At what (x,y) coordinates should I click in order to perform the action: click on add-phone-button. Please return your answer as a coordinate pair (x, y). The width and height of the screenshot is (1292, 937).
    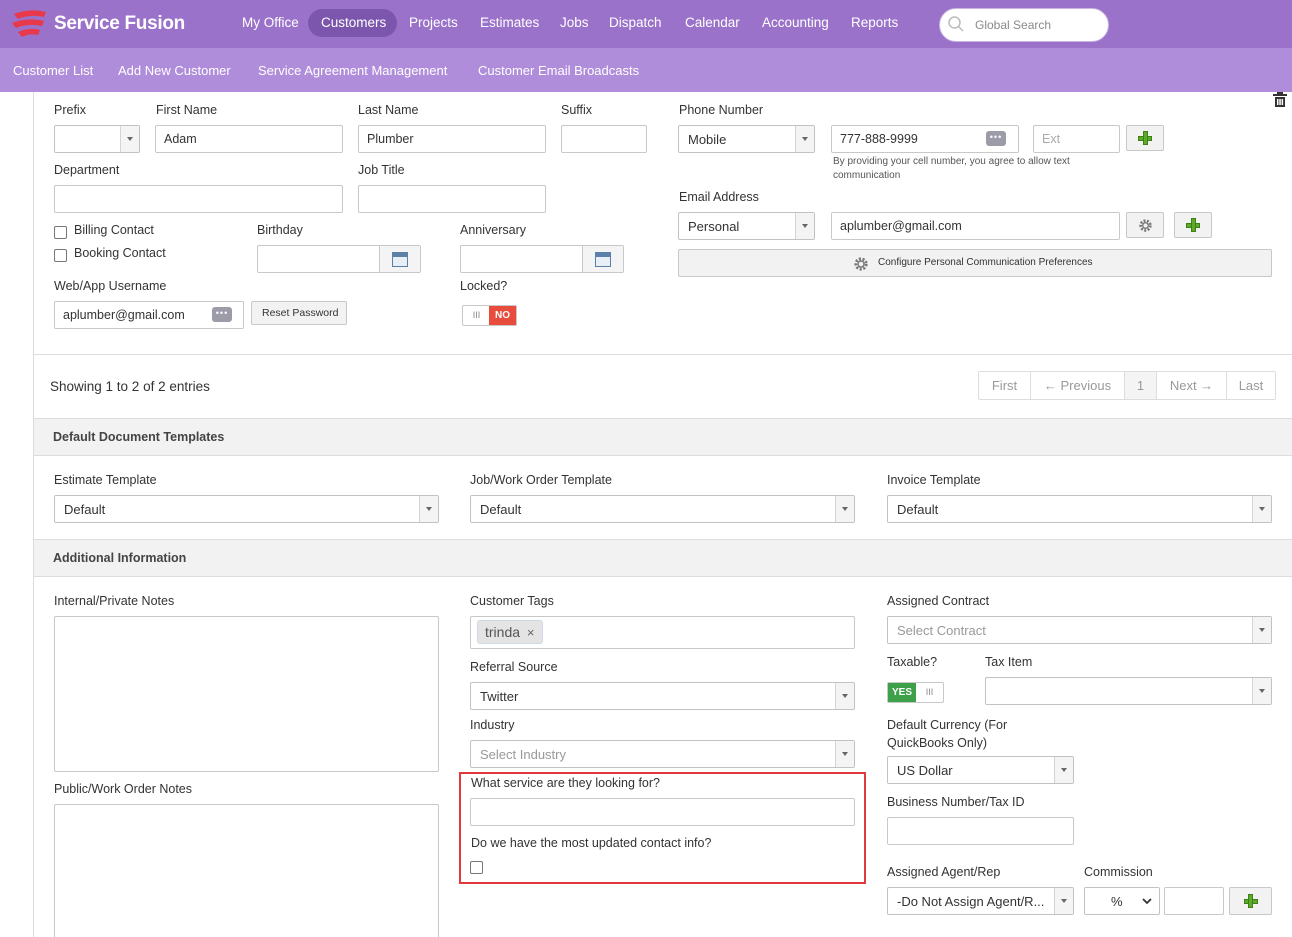
    Looking at the image, I should click on (1145, 138).